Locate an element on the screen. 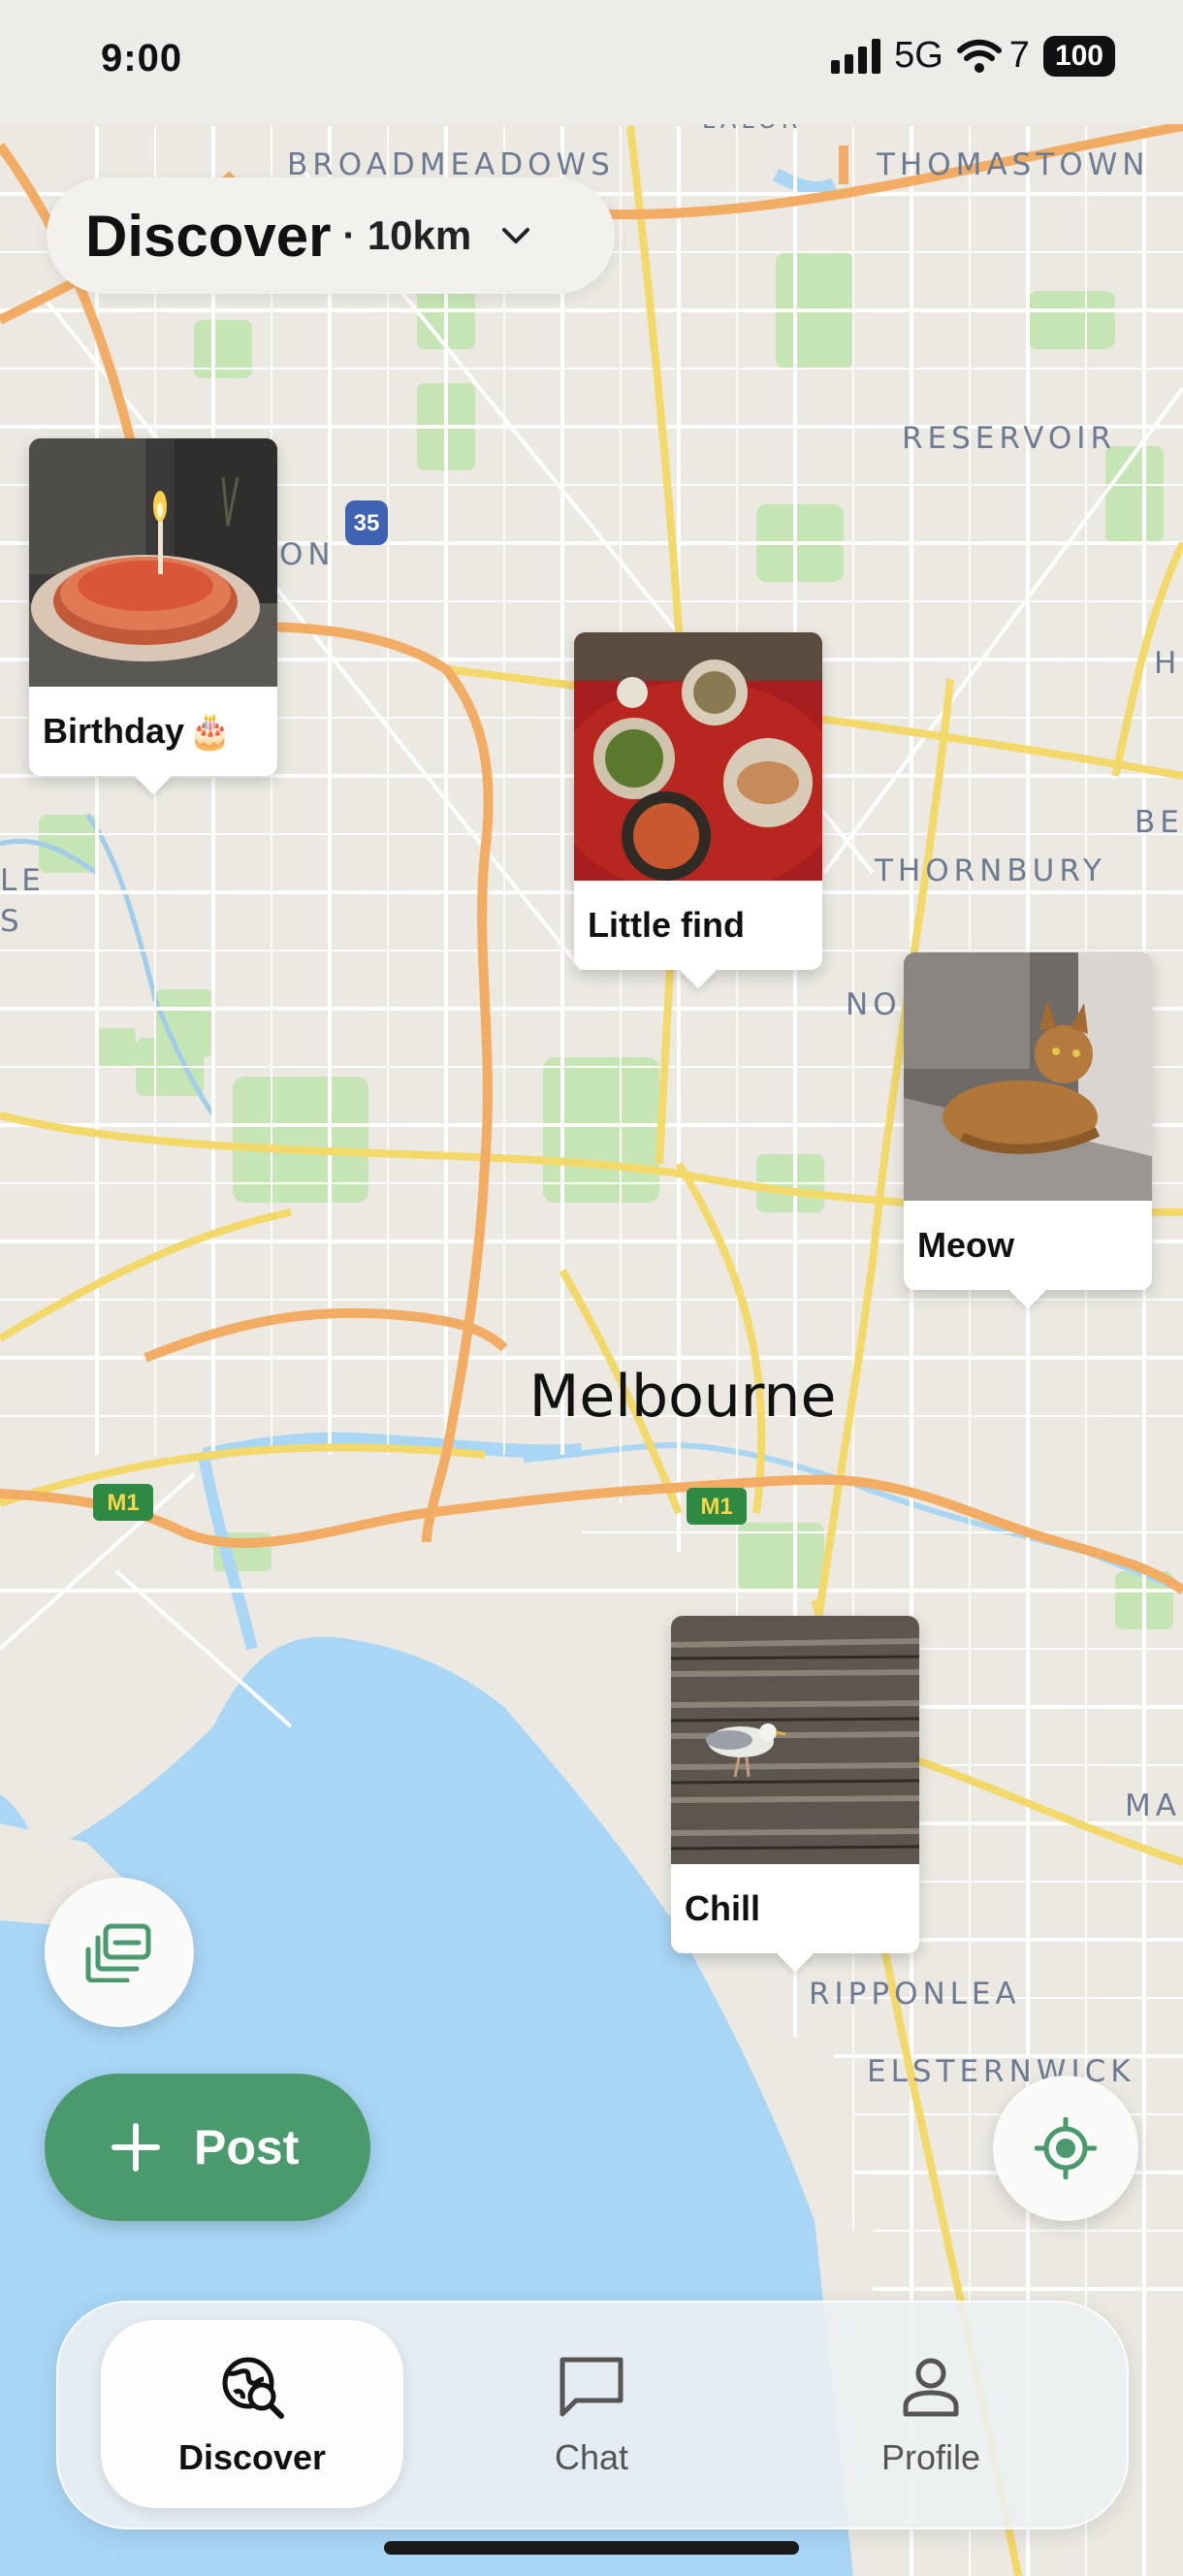  map-pin-birthday: Birthday 🎂 is located at coordinates (153, 616).